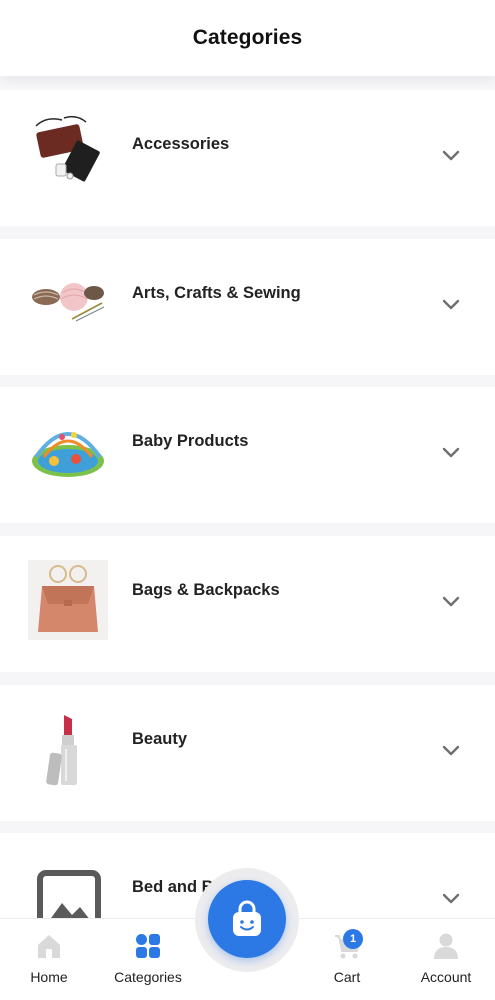 The height and width of the screenshot is (1000, 495). I want to click on handbag-thumbnail, so click(68, 600).